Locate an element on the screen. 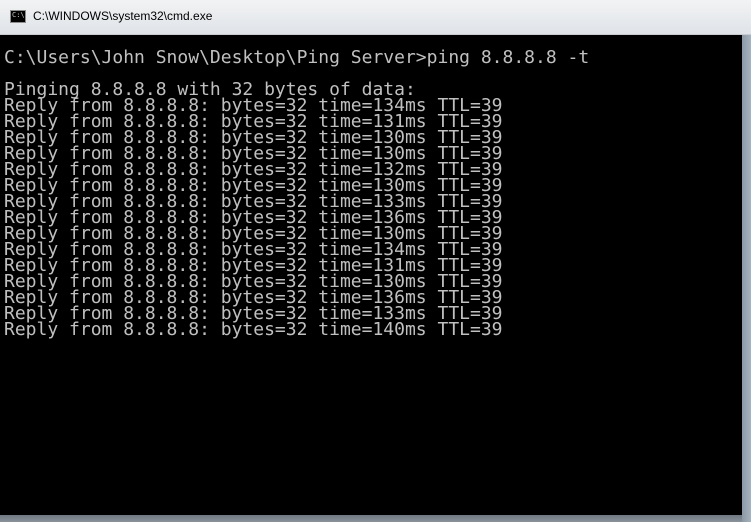 The height and width of the screenshot is (522, 751). window-bottom-border is located at coordinates (371, 518).